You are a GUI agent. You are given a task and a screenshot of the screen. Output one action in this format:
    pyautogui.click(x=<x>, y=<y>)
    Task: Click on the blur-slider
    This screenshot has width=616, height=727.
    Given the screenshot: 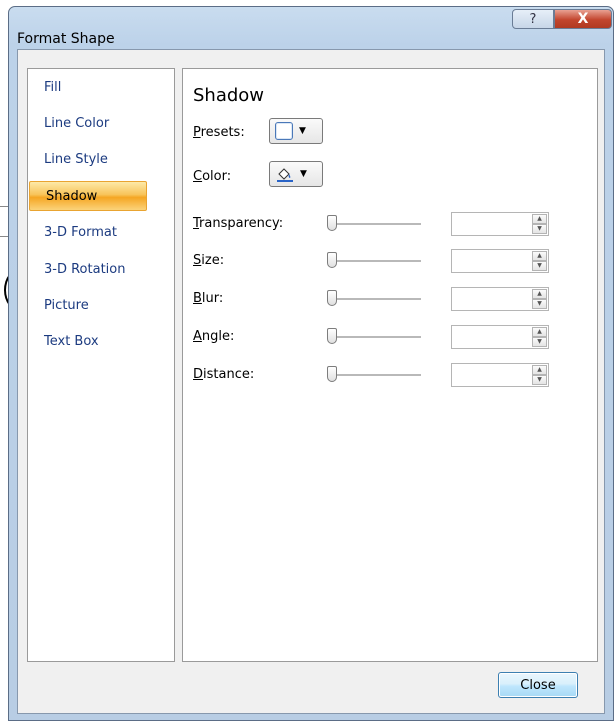 What is the action you would take?
    pyautogui.click(x=374, y=298)
    